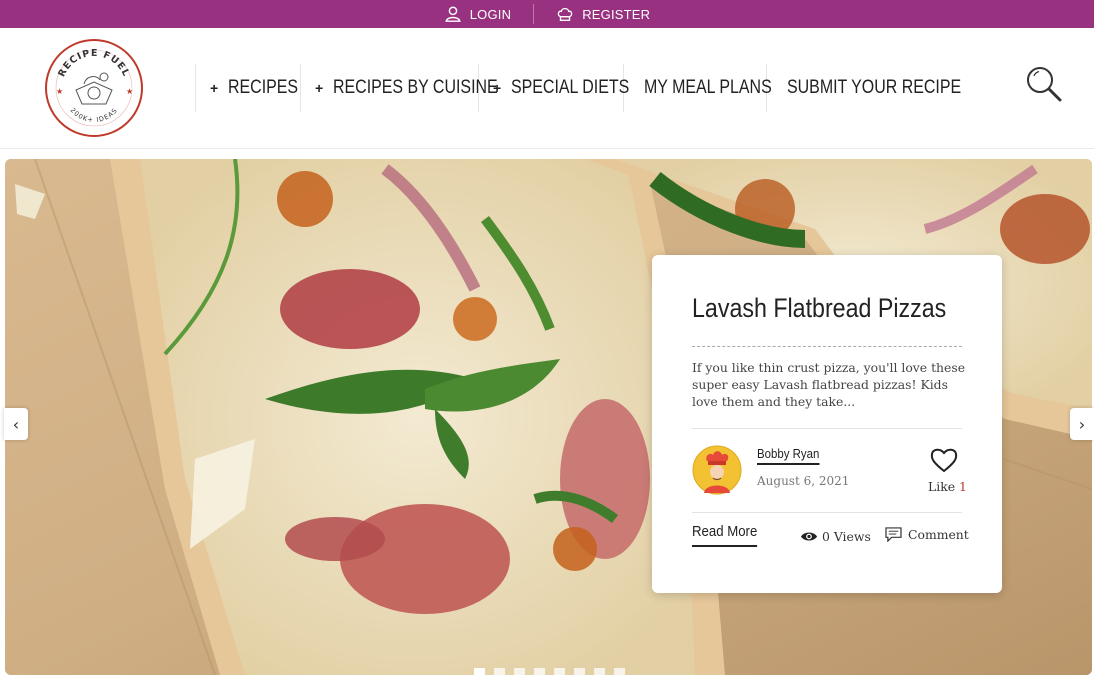  I want to click on nav-item-special-diets: + SPECIAL DIETS, so click(553, 88).